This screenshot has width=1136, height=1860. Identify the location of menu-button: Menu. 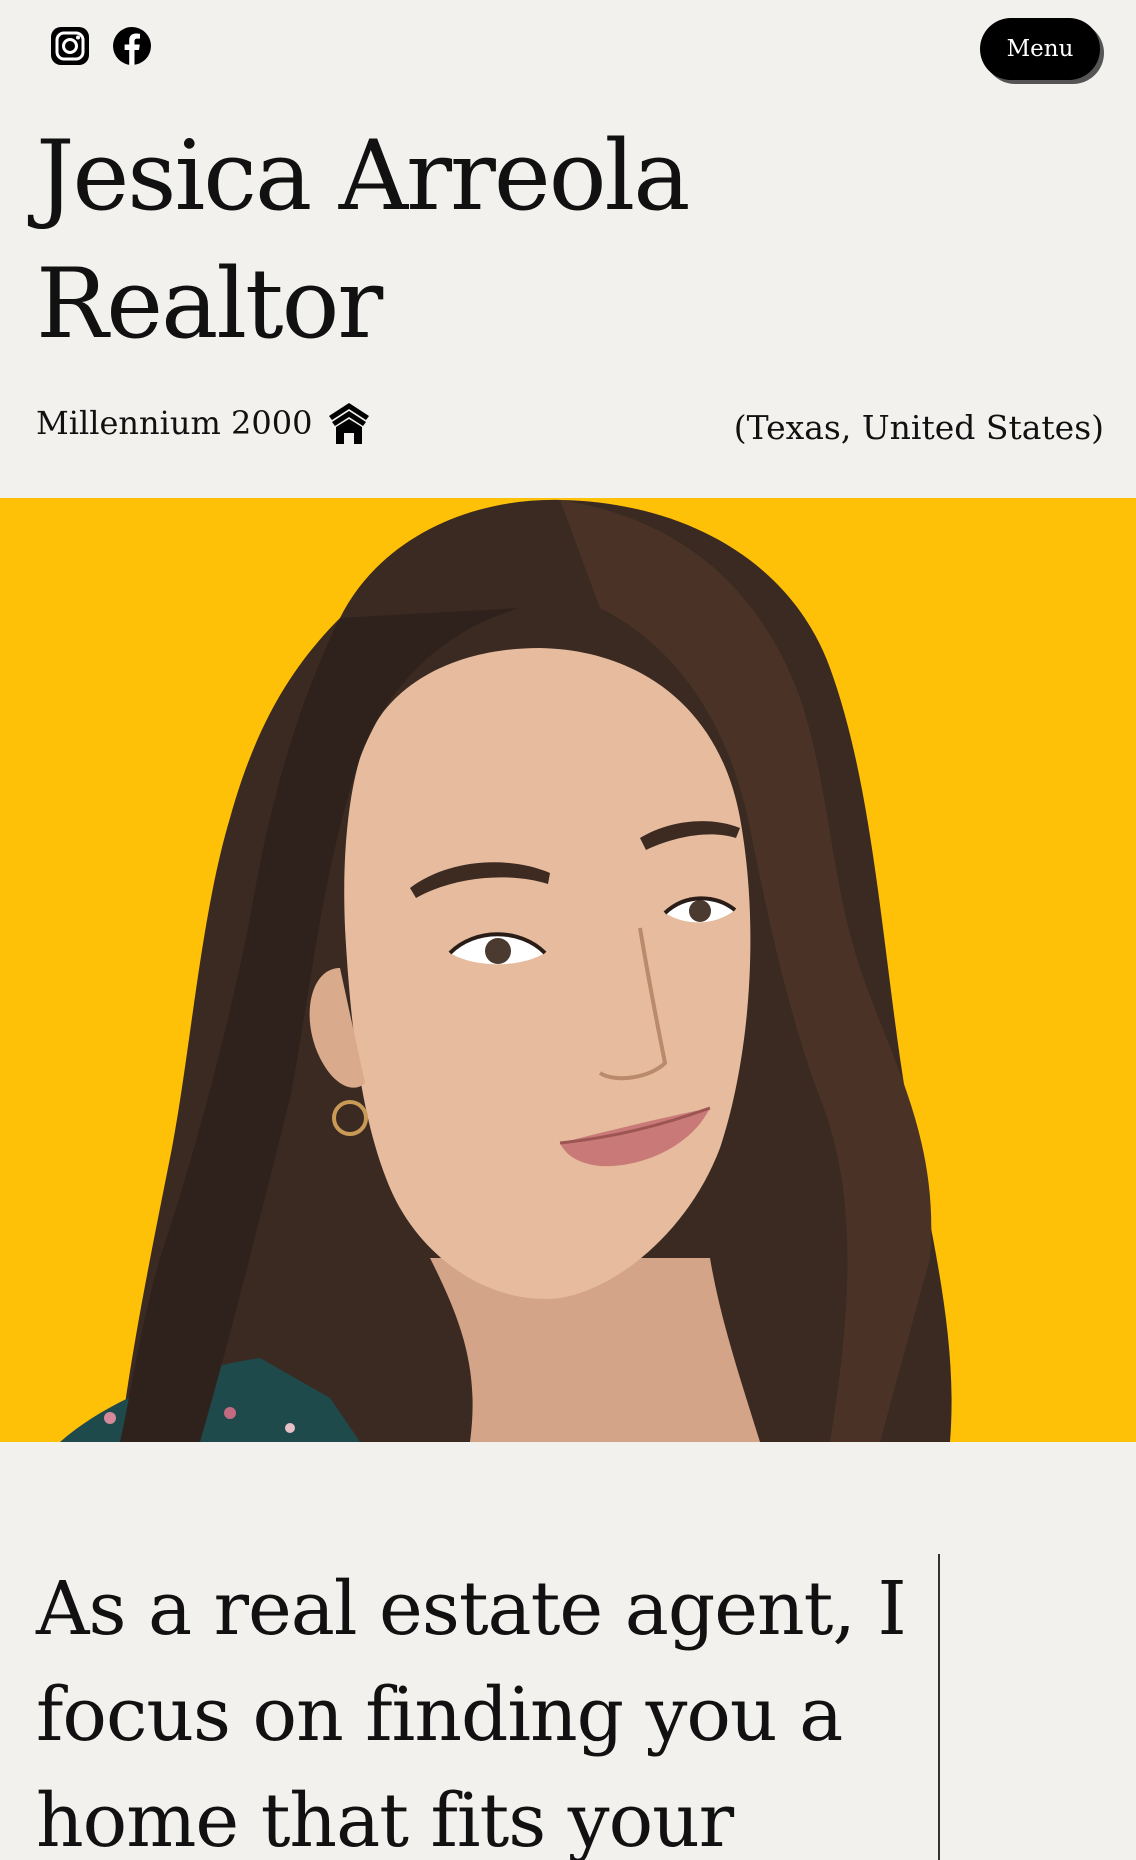
(1040, 49).